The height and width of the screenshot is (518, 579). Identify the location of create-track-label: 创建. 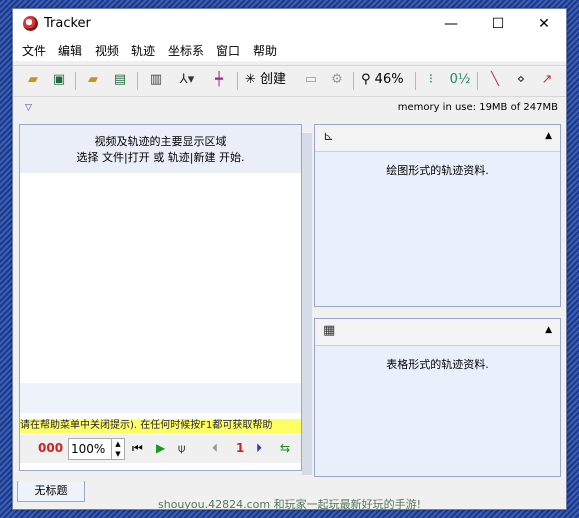
(273, 79).